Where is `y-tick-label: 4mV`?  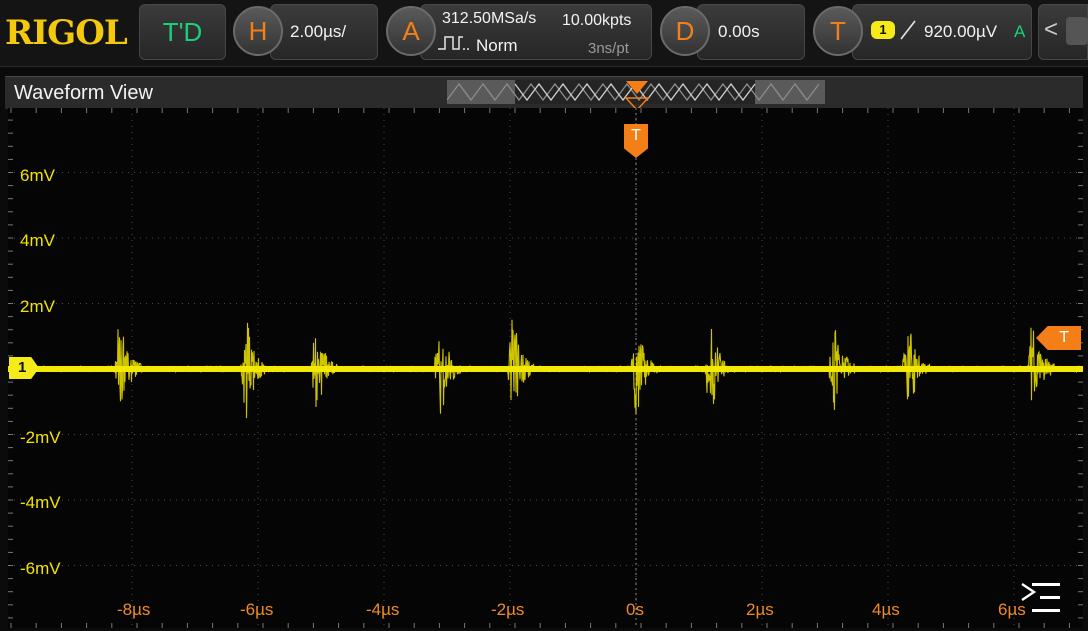
y-tick-label: 4mV is located at coordinates (37, 240).